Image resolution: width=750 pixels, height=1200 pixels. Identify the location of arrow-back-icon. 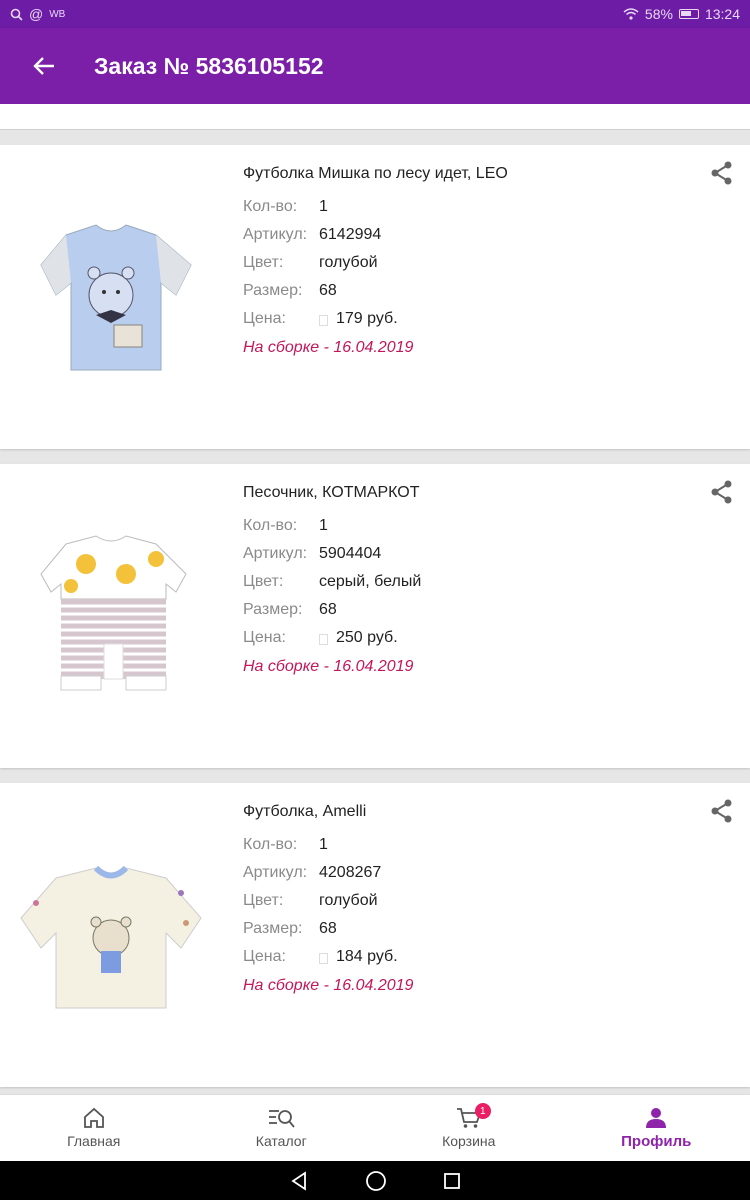
(43, 66).